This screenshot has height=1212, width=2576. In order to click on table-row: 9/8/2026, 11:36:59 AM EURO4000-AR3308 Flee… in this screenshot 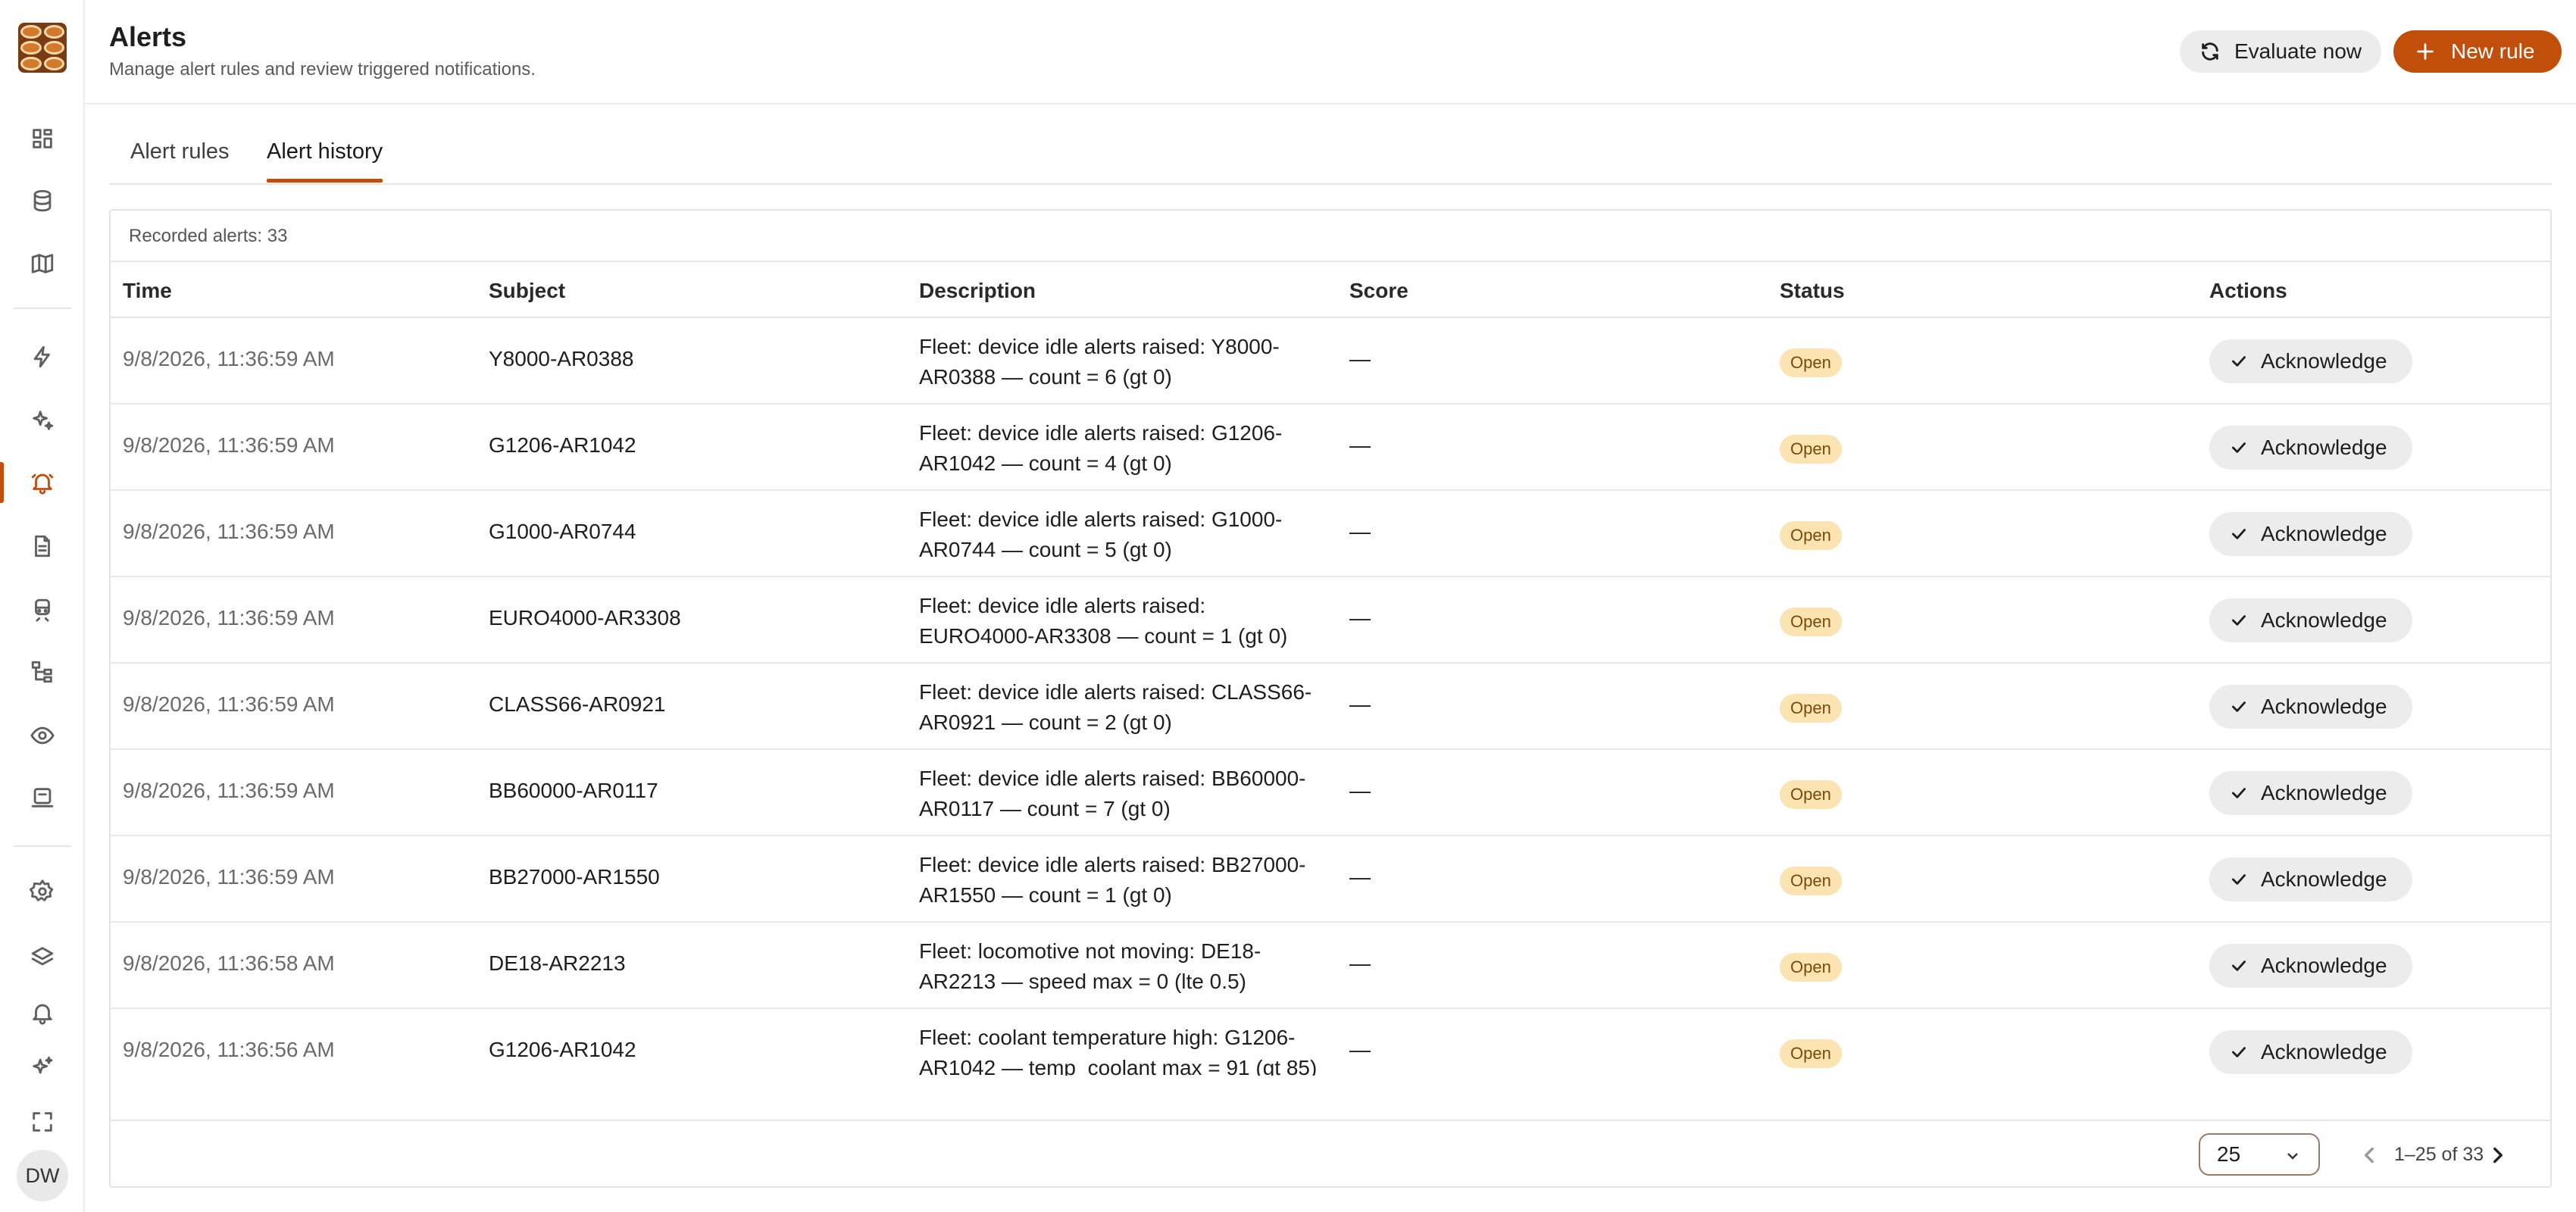, I will do `click(1330, 620)`.